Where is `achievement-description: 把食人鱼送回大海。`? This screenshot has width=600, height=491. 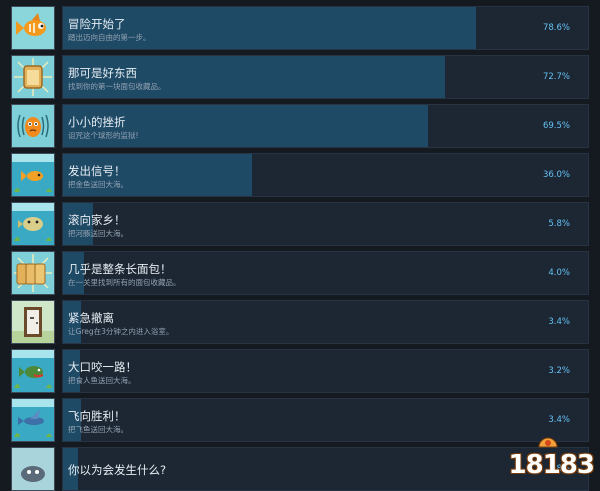 achievement-description: 把食人鱼送回大海。 is located at coordinates (102, 380).